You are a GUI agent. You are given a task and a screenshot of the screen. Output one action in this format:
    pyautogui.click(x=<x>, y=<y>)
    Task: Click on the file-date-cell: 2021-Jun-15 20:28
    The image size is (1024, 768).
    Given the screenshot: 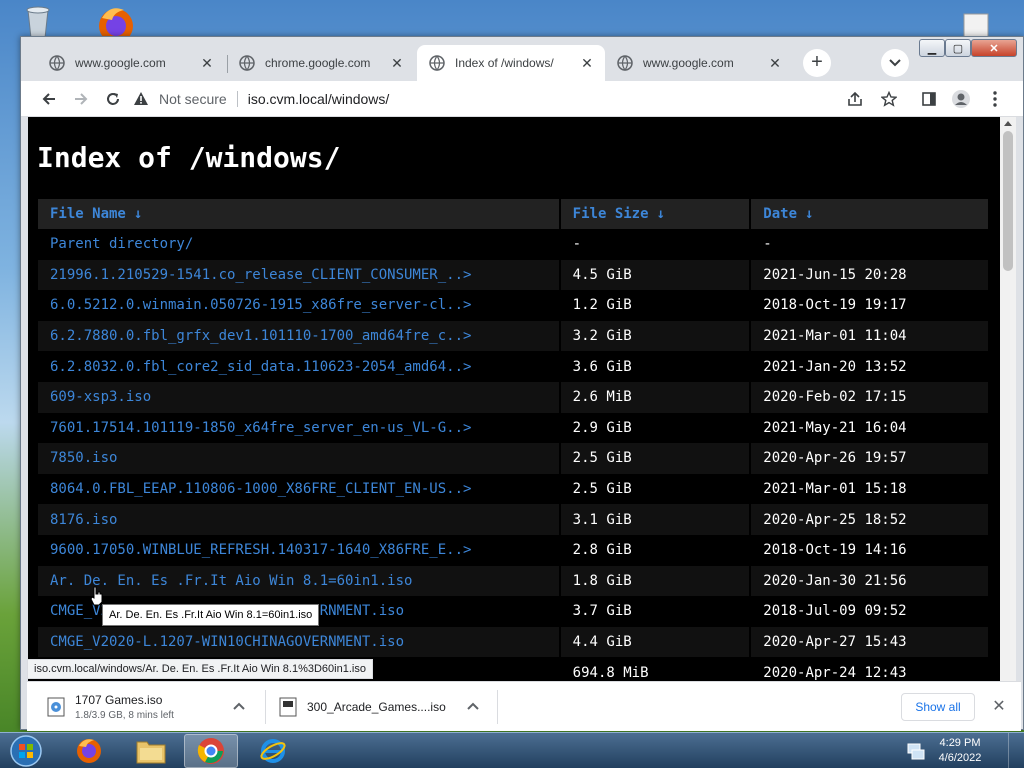 What is the action you would take?
    pyautogui.click(x=870, y=275)
    